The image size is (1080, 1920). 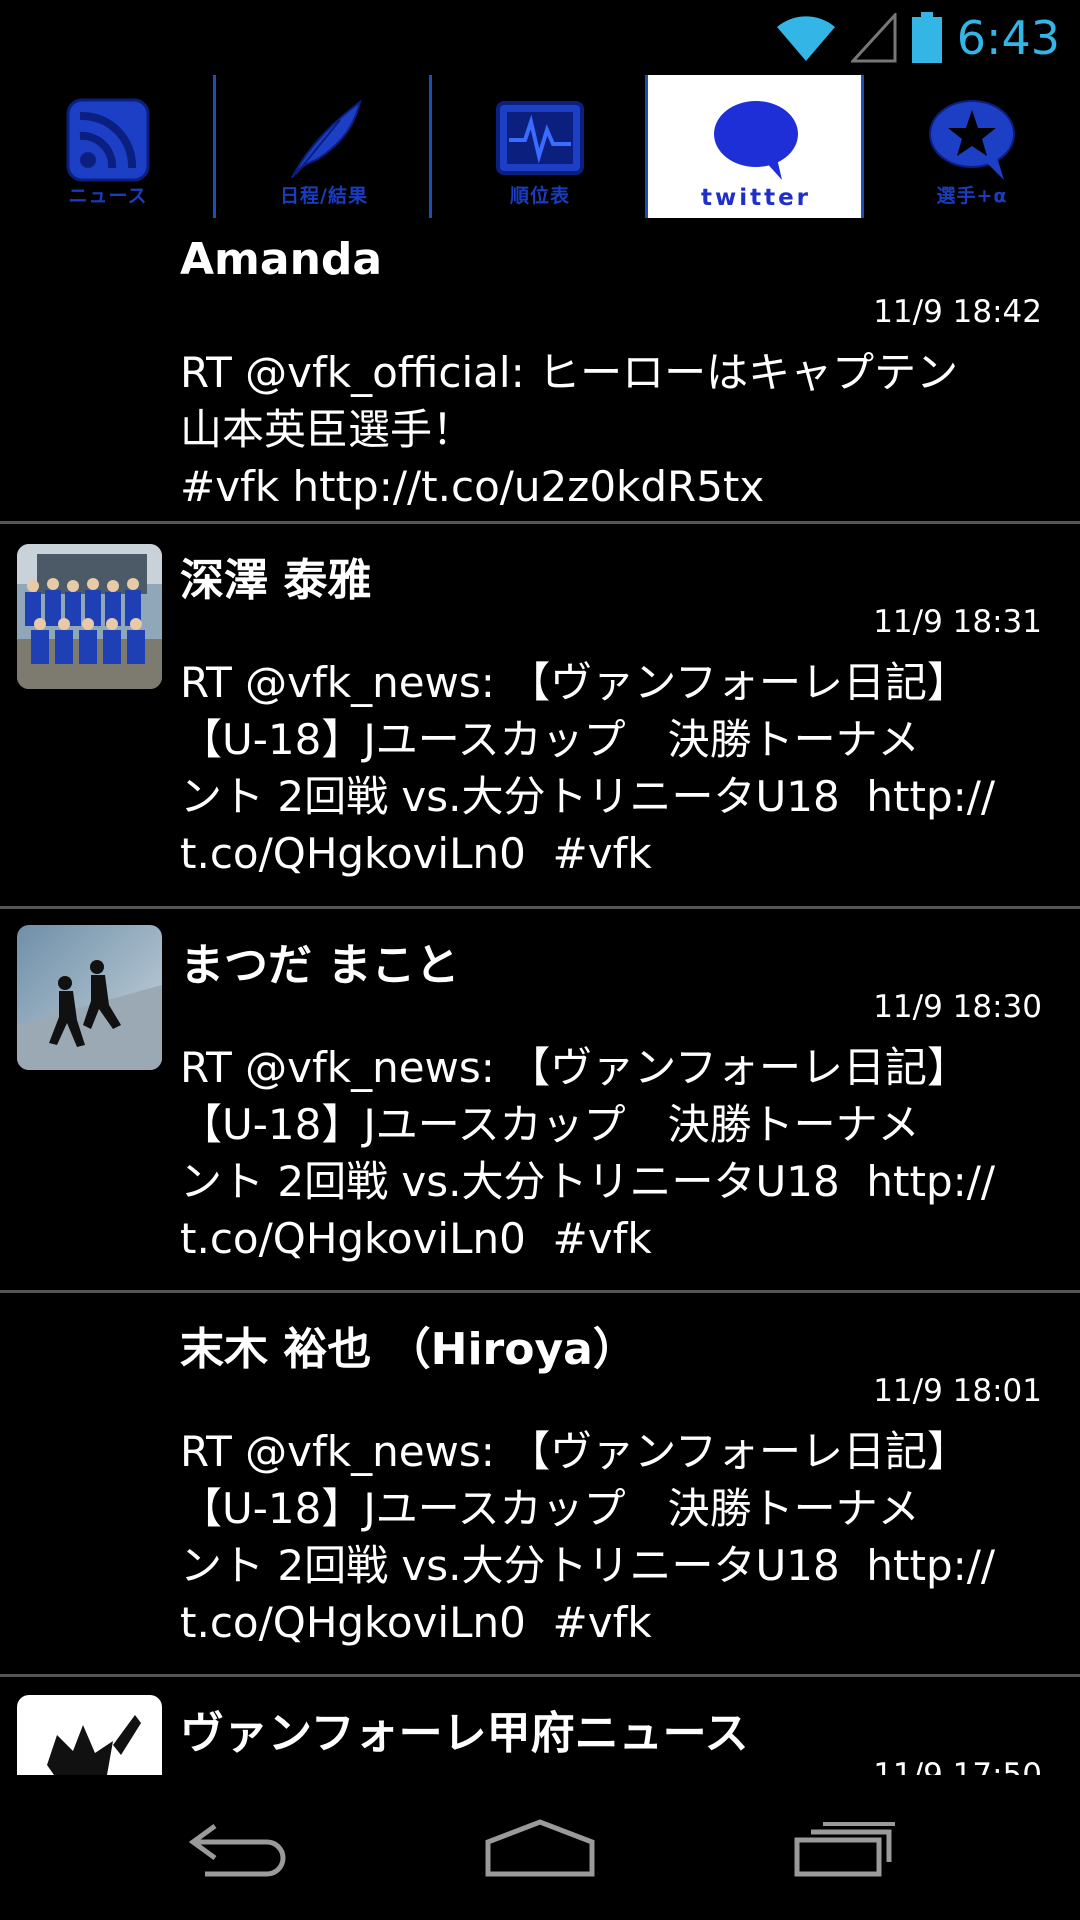 I want to click on mascot-avatar, so click(x=89, y=1735).